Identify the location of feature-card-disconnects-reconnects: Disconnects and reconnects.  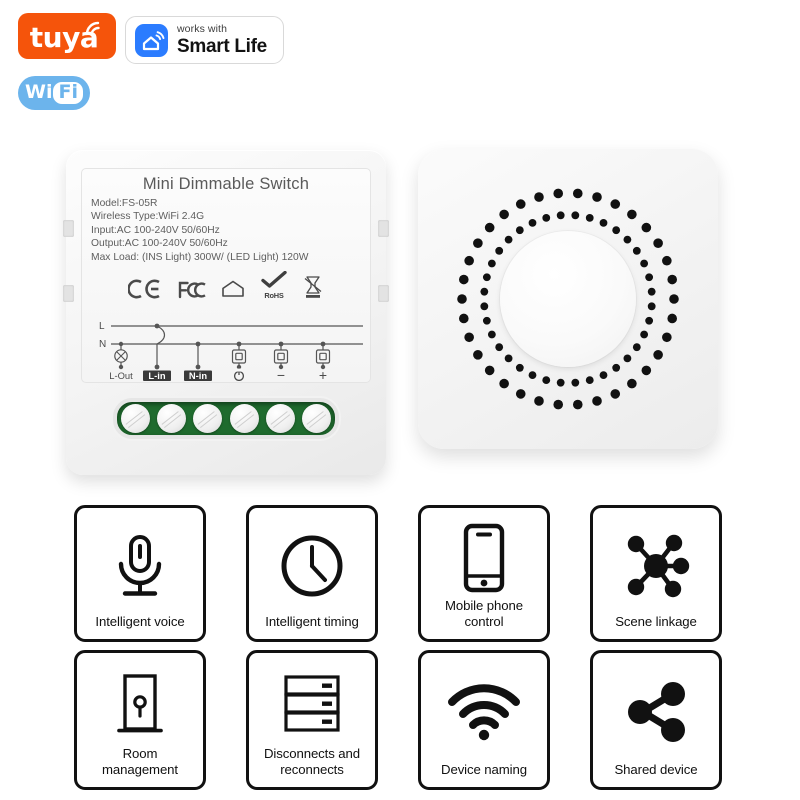
(312, 720).